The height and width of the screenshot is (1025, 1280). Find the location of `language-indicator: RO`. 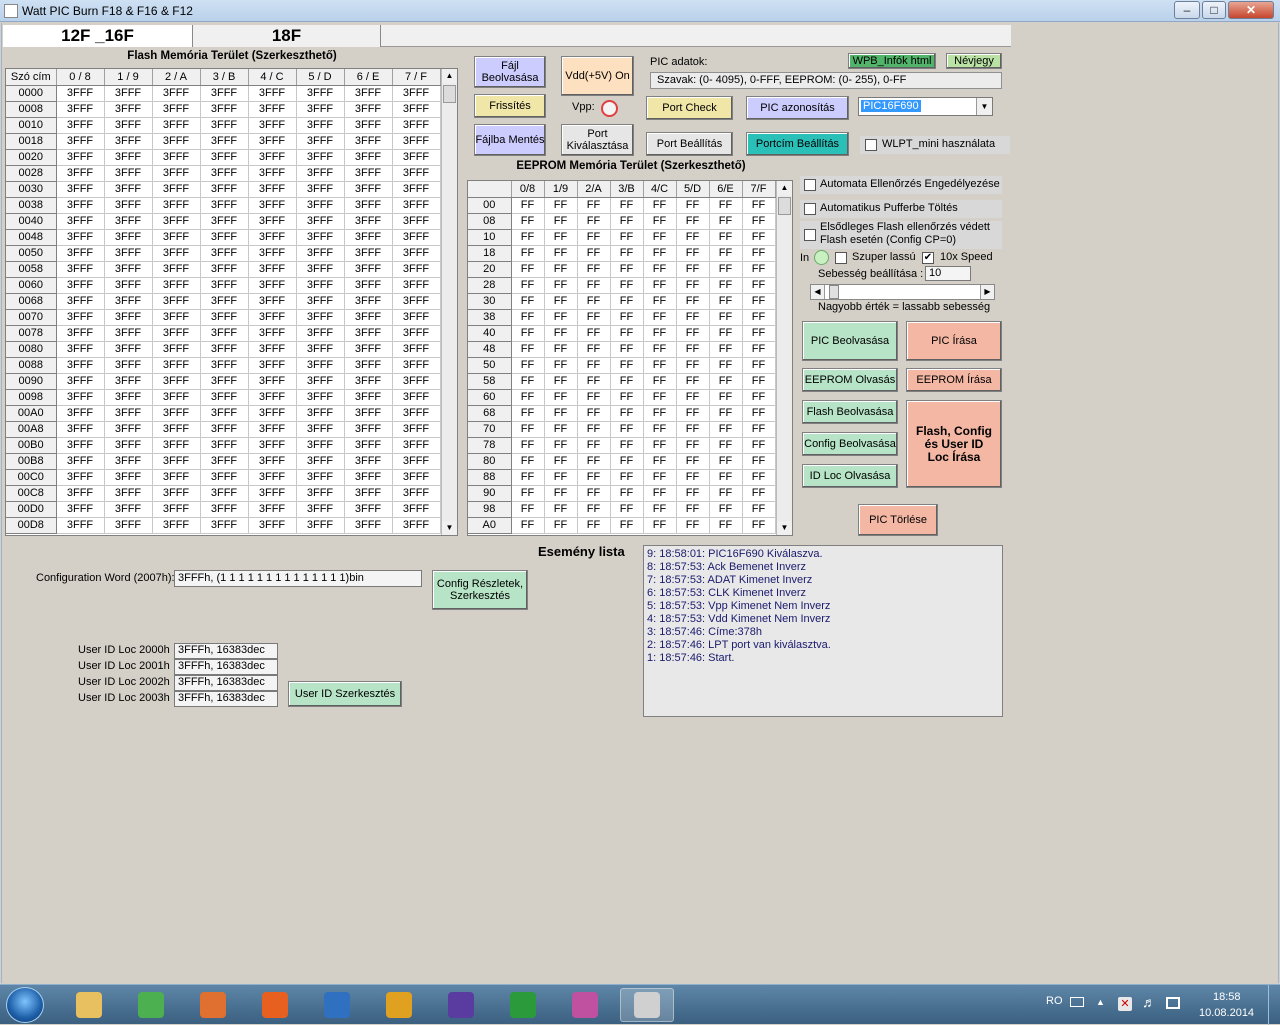

language-indicator: RO is located at coordinates (1054, 1001).